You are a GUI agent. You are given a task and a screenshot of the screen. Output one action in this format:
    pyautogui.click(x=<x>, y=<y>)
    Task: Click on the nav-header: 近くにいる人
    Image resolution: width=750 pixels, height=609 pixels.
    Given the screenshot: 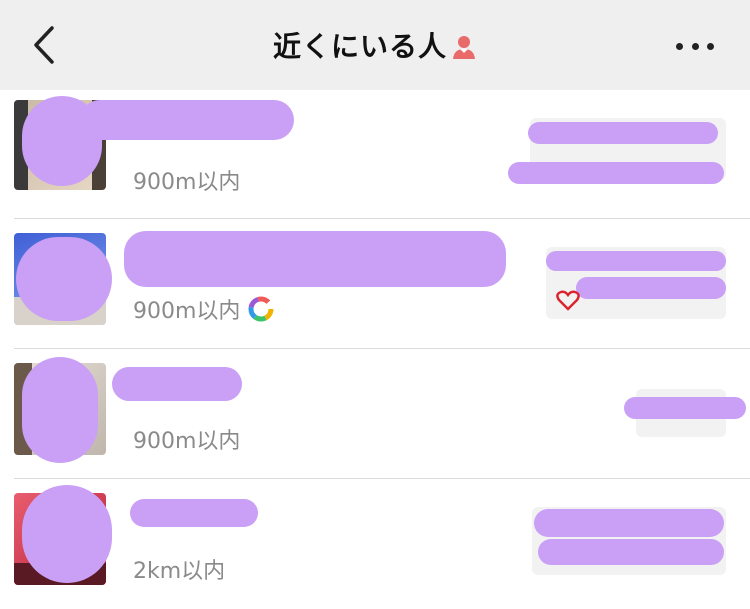 What is the action you would take?
    pyautogui.click(x=375, y=45)
    